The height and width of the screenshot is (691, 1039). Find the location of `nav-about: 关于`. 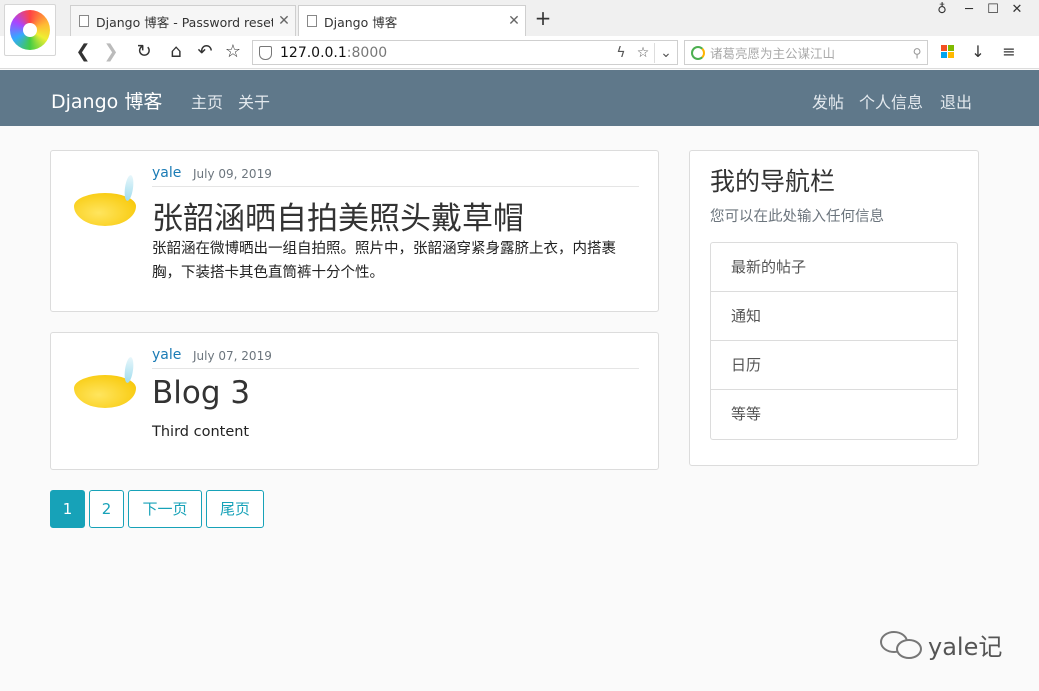

nav-about: 关于 is located at coordinates (254, 101).